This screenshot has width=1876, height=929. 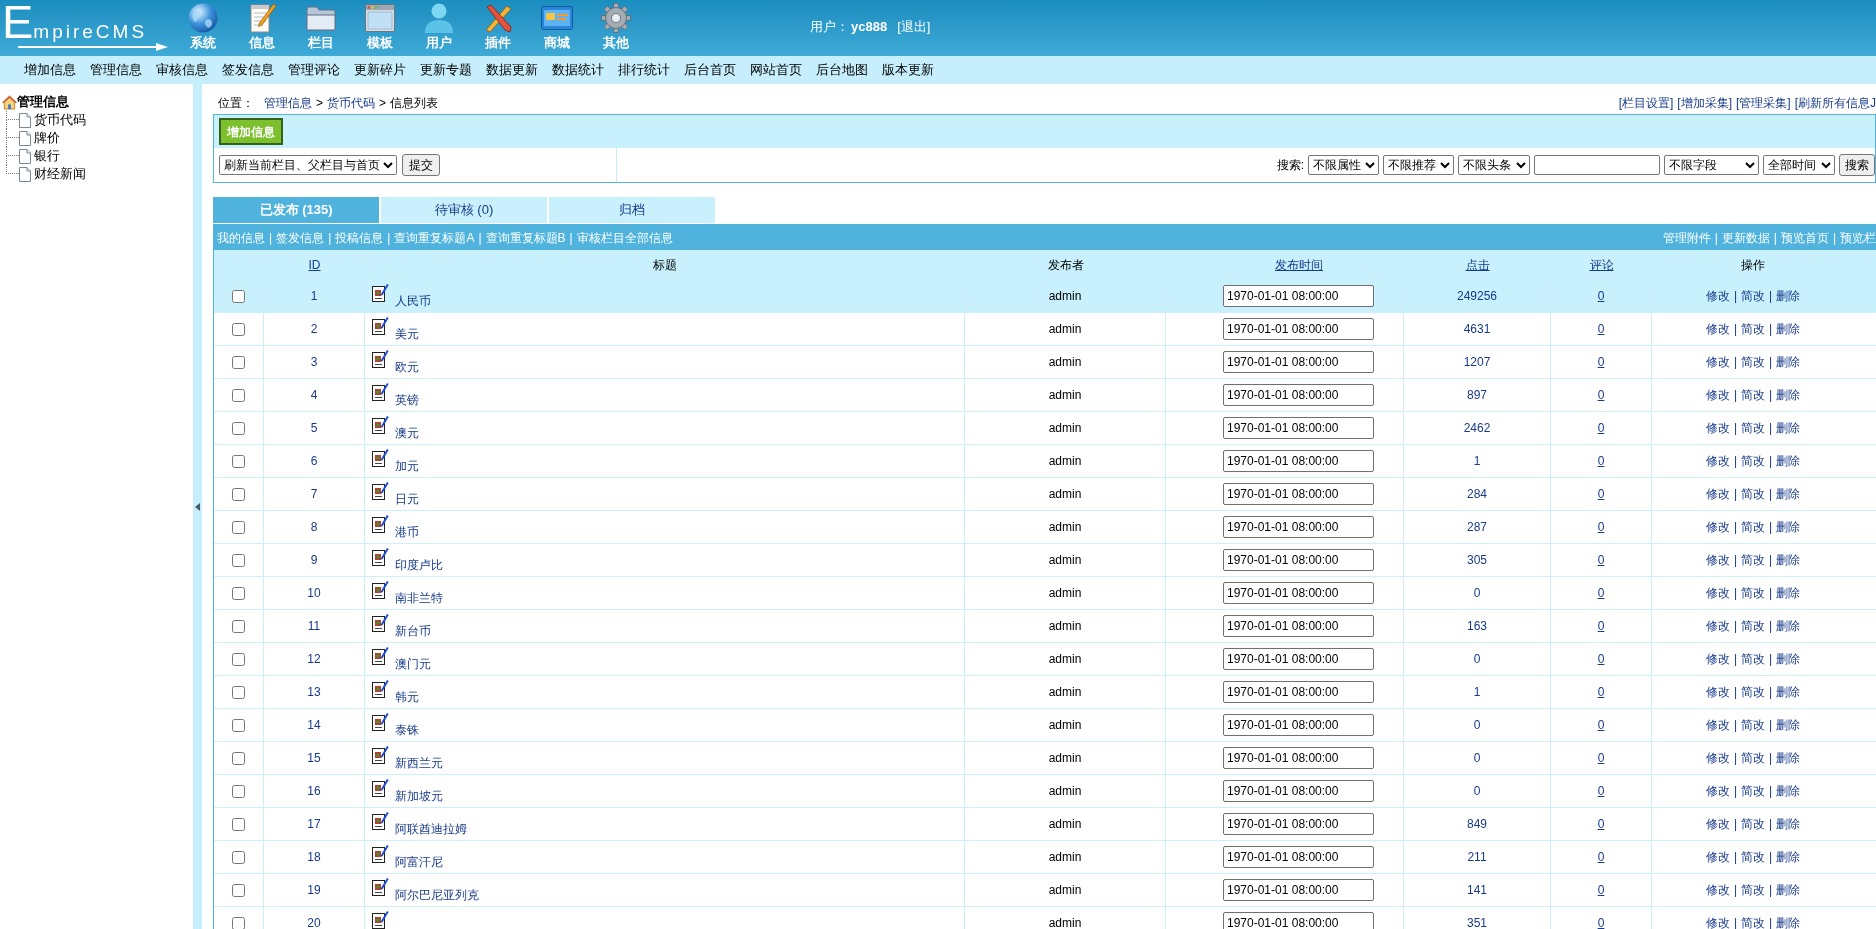 What do you see at coordinates (1418, 165) in the screenshot?
I see `filter-select: 不限推荐` at bounding box center [1418, 165].